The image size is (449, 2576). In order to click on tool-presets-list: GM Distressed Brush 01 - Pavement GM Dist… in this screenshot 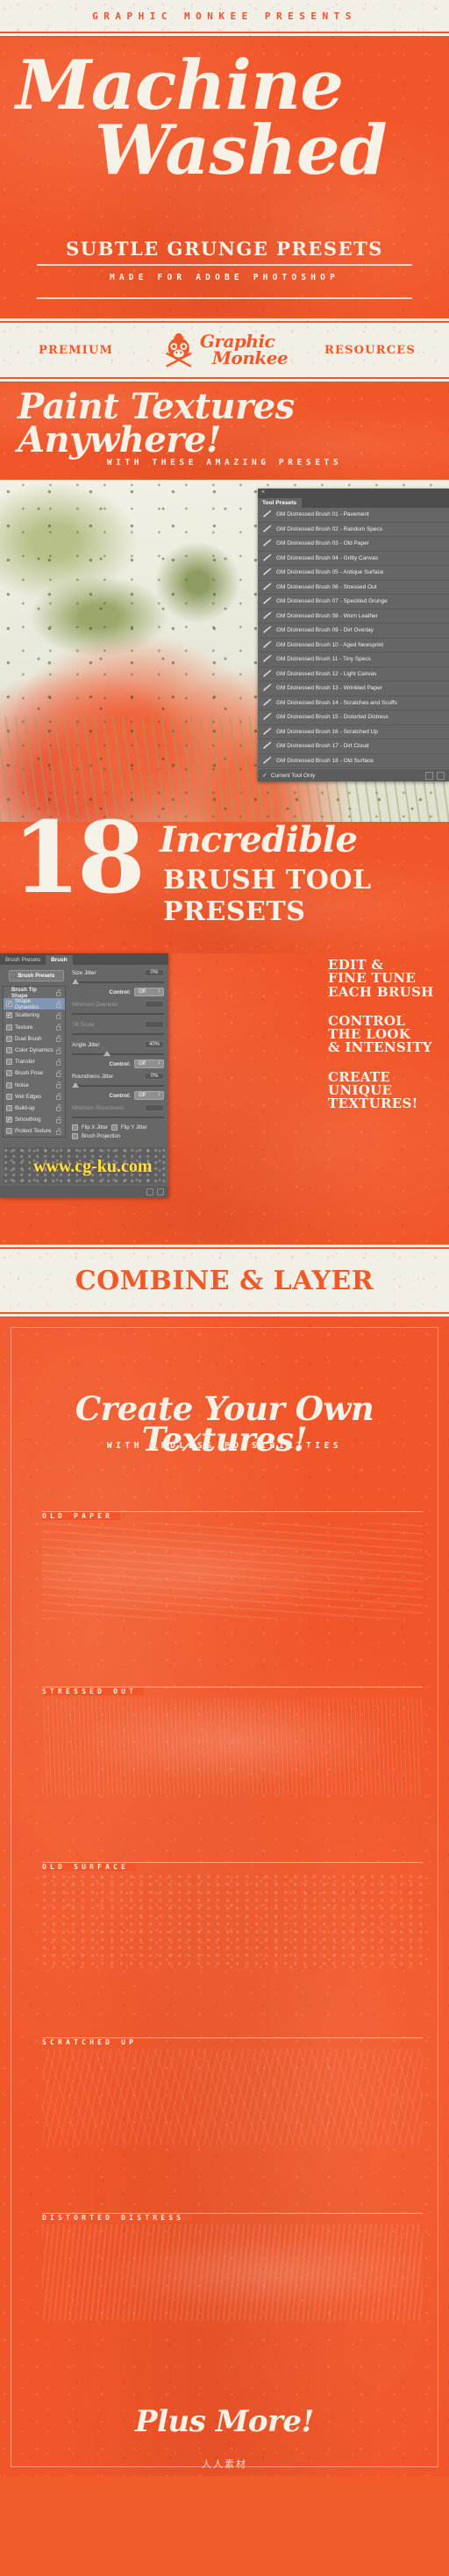, I will do `click(353, 638)`.